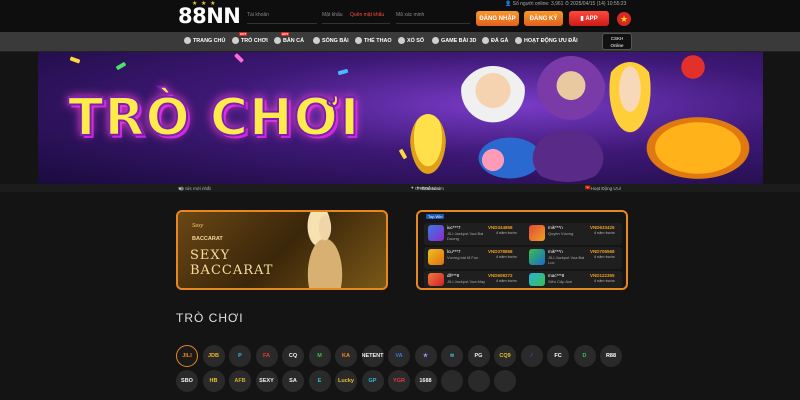  What do you see at coordinates (75, 60) in the screenshot?
I see `confetti-decoration` at bounding box center [75, 60].